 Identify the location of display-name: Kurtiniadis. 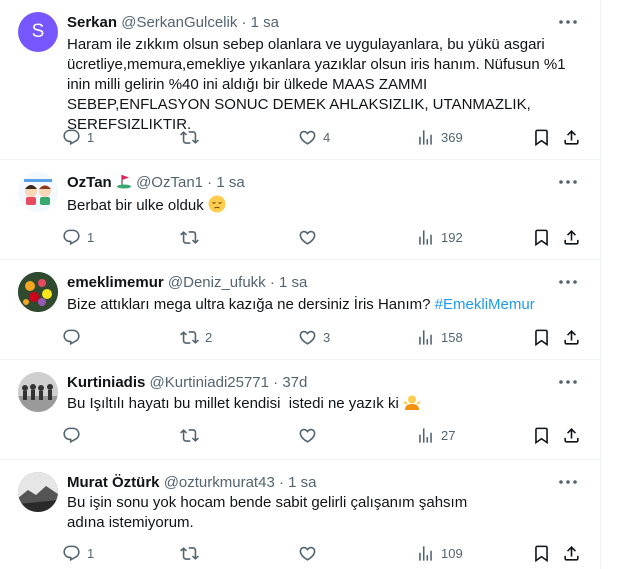
(106, 382).